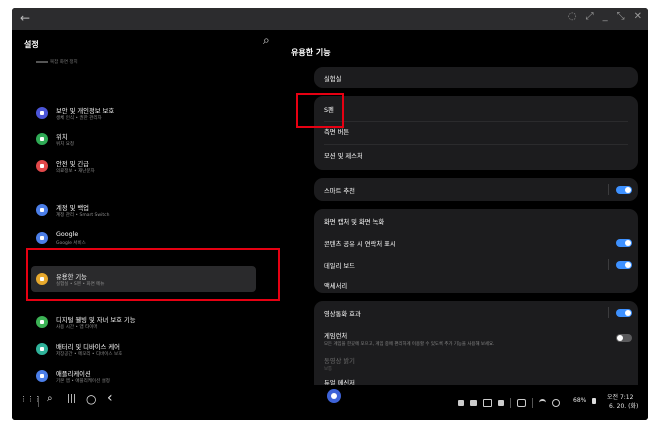  What do you see at coordinates (42, 349) in the screenshot?
I see `battery-care-icon` at bounding box center [42, 349].